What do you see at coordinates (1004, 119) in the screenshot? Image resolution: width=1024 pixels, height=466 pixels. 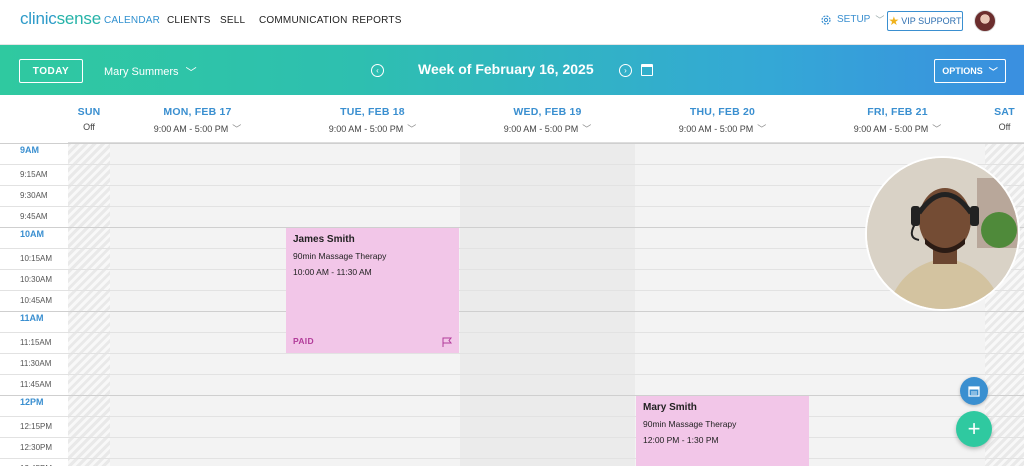 I see `day-header-sat: SAT Off` at bounding box center [1004, 119].